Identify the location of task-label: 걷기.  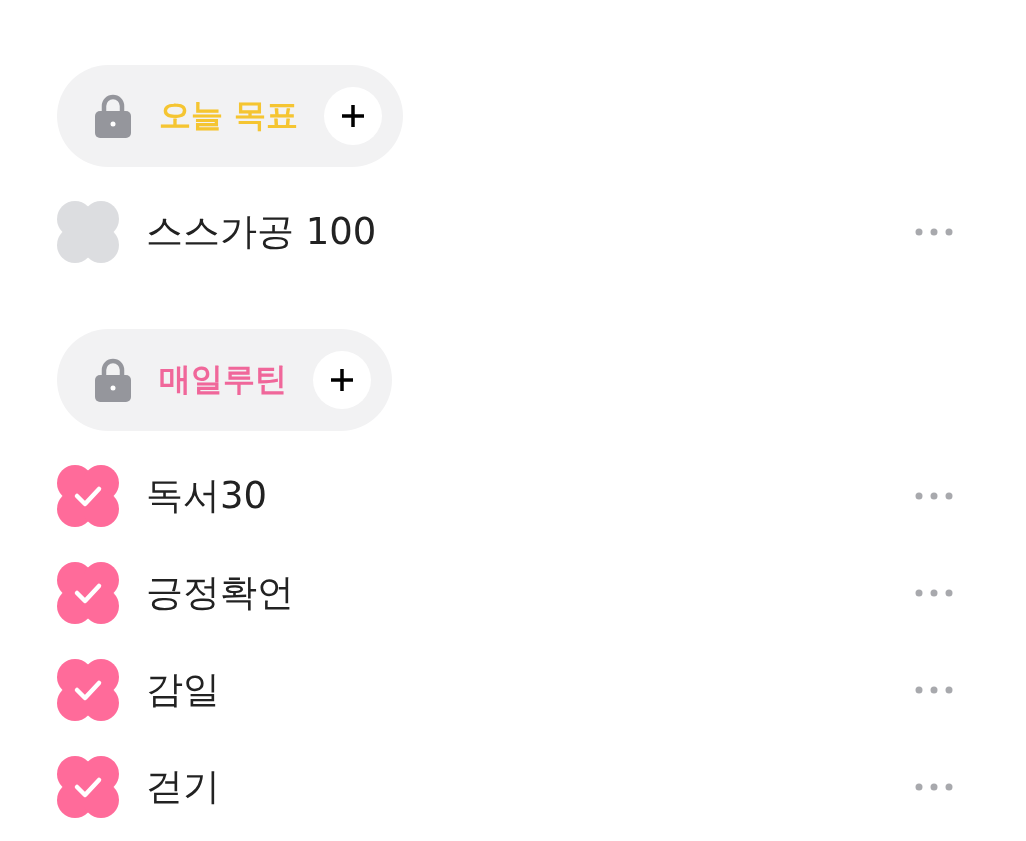
(183, 786).